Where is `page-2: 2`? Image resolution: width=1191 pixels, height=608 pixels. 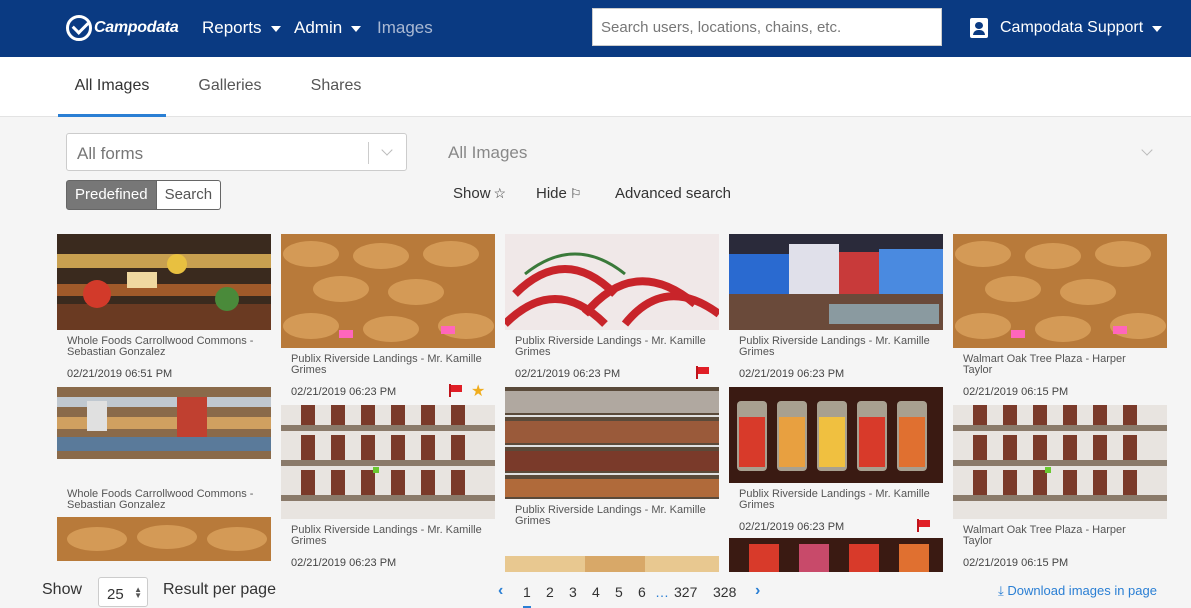 page-2: 2 is located at coordinates (550, 592).